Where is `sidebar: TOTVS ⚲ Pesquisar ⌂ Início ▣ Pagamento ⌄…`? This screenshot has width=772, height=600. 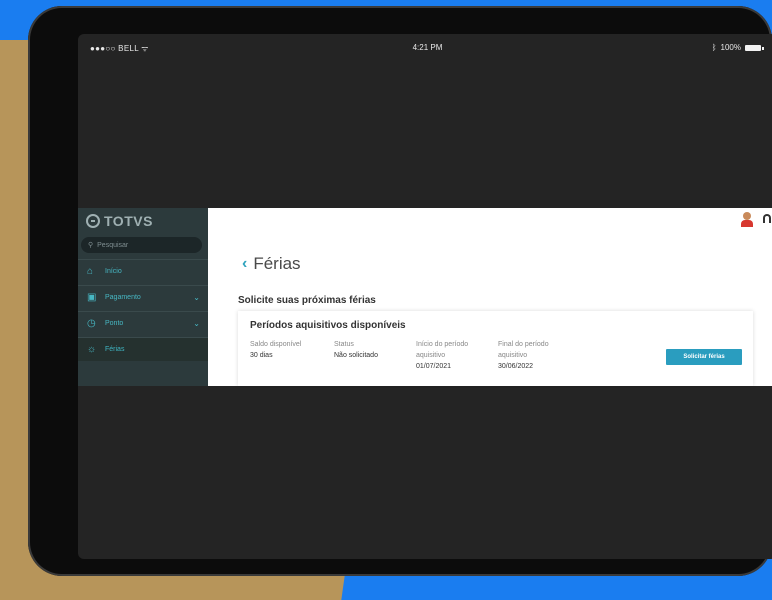 sidebar: TOTVS ⚲ Pesquisar ⌂ Início ▣ Pagamento ⌄… is located at coordinates (143, 297).